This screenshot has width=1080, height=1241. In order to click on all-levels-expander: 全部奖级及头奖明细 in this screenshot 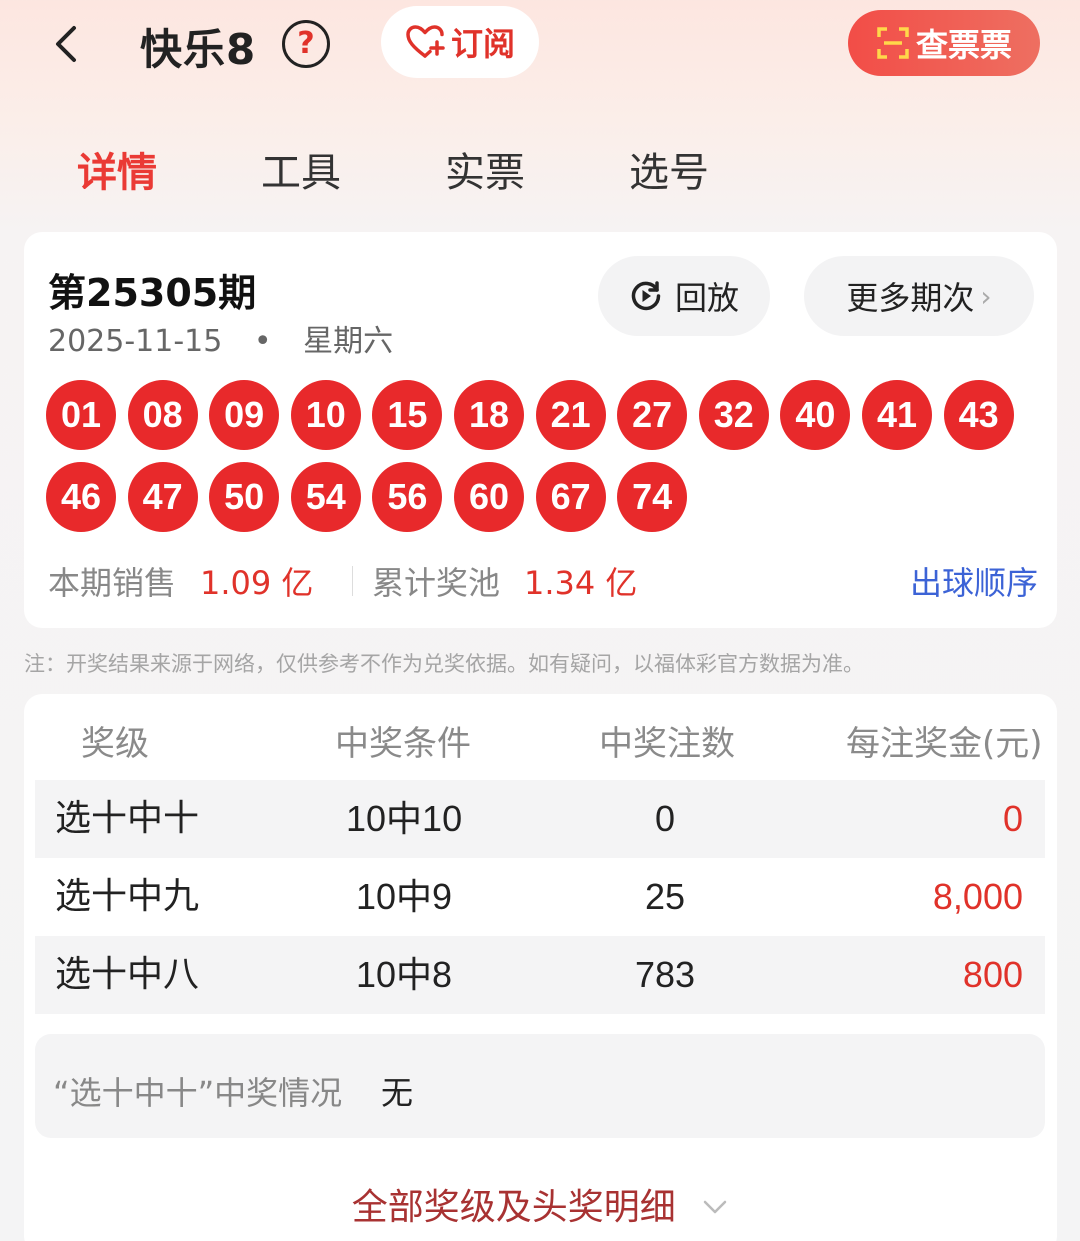, I will do `click(540, 1204)`.